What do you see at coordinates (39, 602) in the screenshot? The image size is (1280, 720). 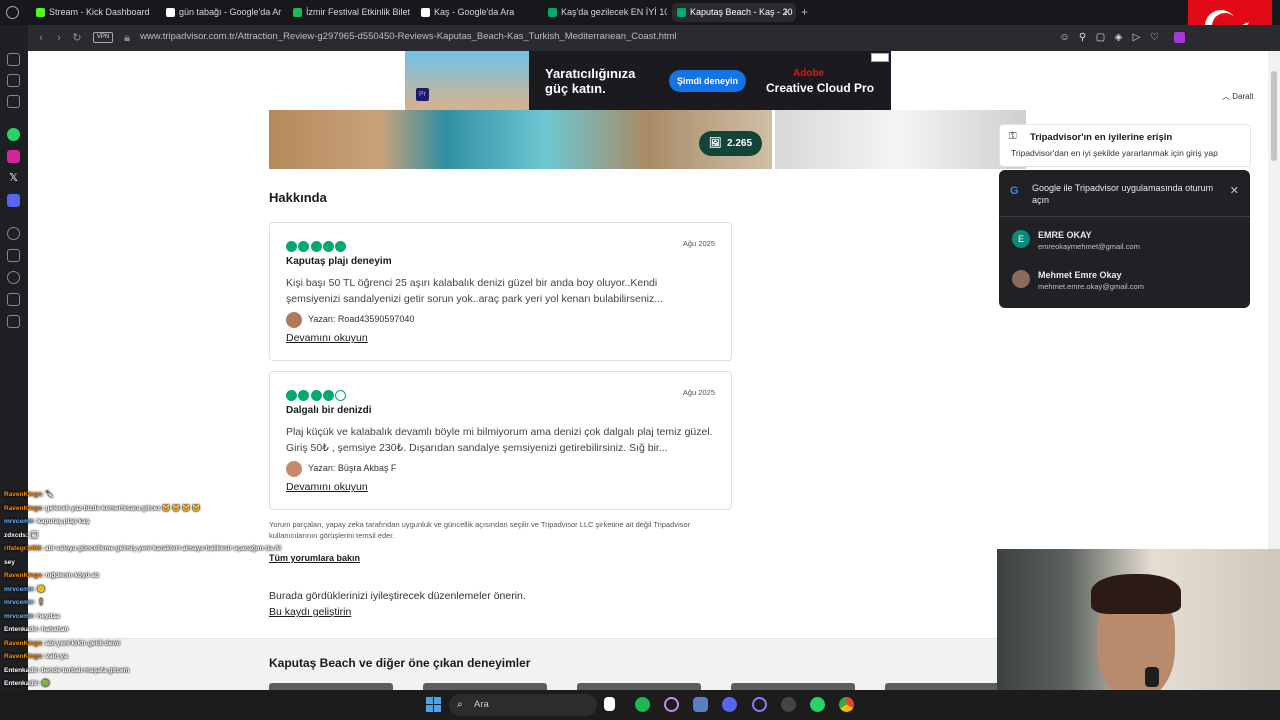 I see `chat-text: : 🧍` at bounding box center [39, 602].